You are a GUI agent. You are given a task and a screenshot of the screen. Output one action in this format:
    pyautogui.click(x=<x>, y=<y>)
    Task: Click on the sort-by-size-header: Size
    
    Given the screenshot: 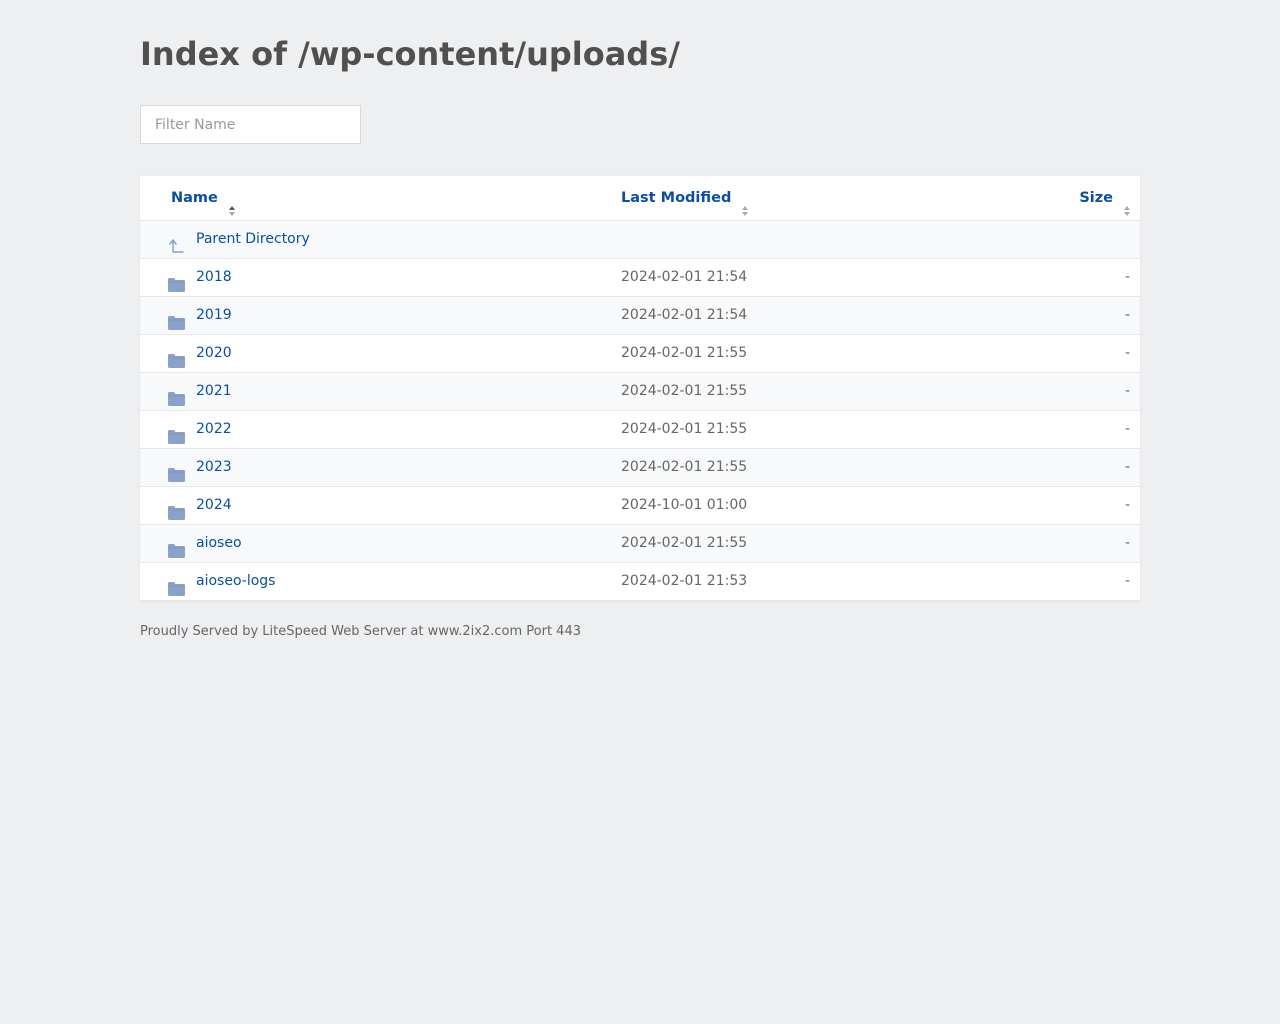 What is the action you would take?
    pyautogui.click(x=1105, y=198)
    